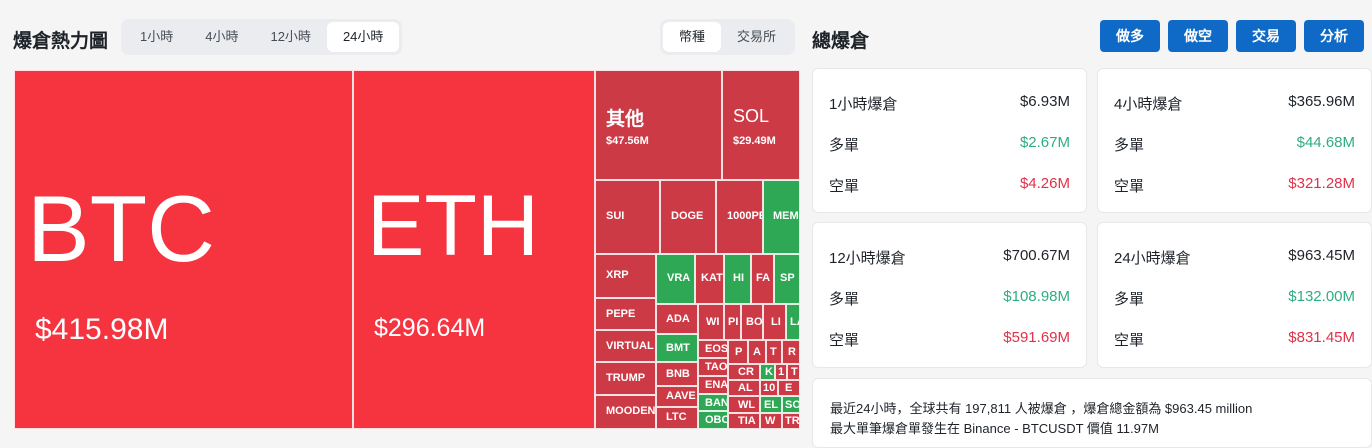 The height and width of the screenshot is (448, 1372). Describe the element at coordinates (430, 328) in the screenshot. I see `tile-eth-value: $296.64M` at that location.